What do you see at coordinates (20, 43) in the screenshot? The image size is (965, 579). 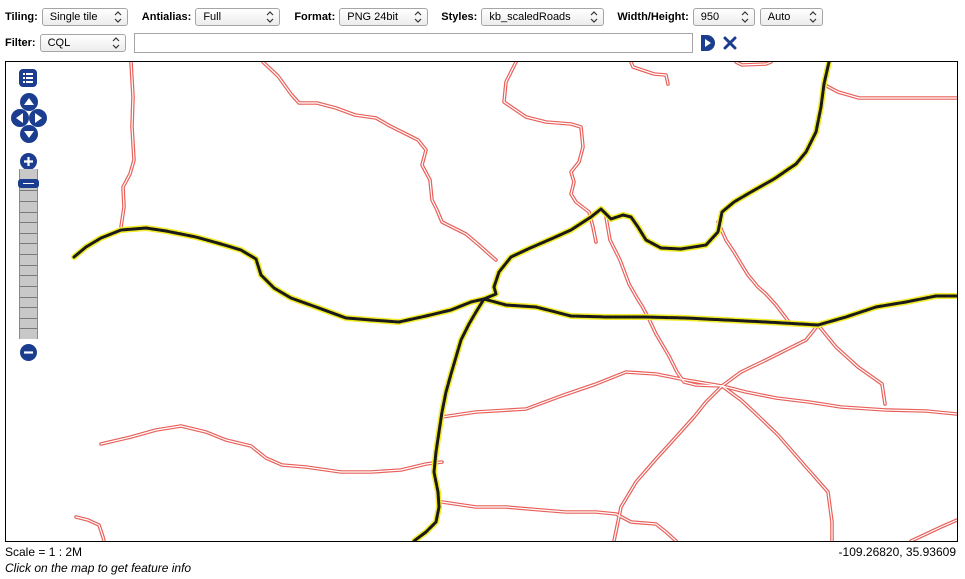 I see `filter-label: Filter:` at bounding box center [20, 43].